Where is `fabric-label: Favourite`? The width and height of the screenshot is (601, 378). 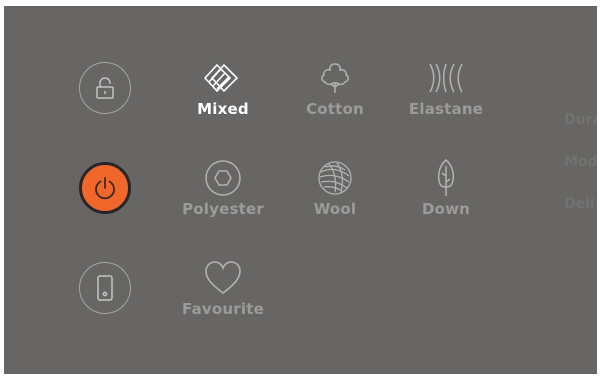
fabric-label: Favourite is located at coordinates (223, 309).